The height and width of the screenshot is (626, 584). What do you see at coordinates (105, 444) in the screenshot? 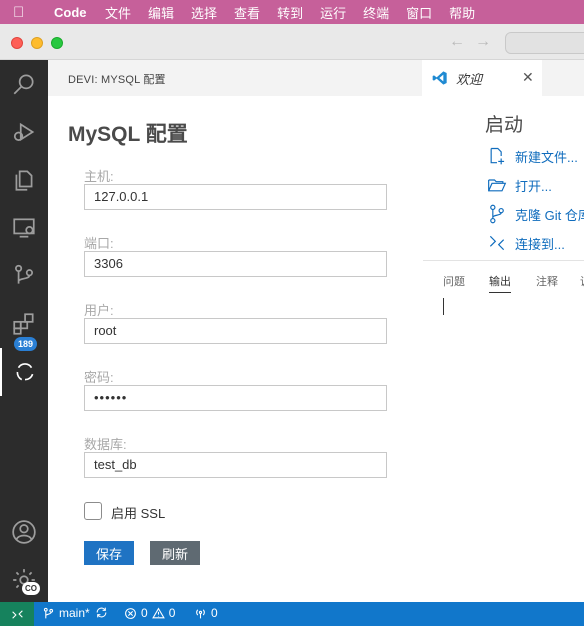
I see `database-label: 数据库:` at bounding box center [105, 444].